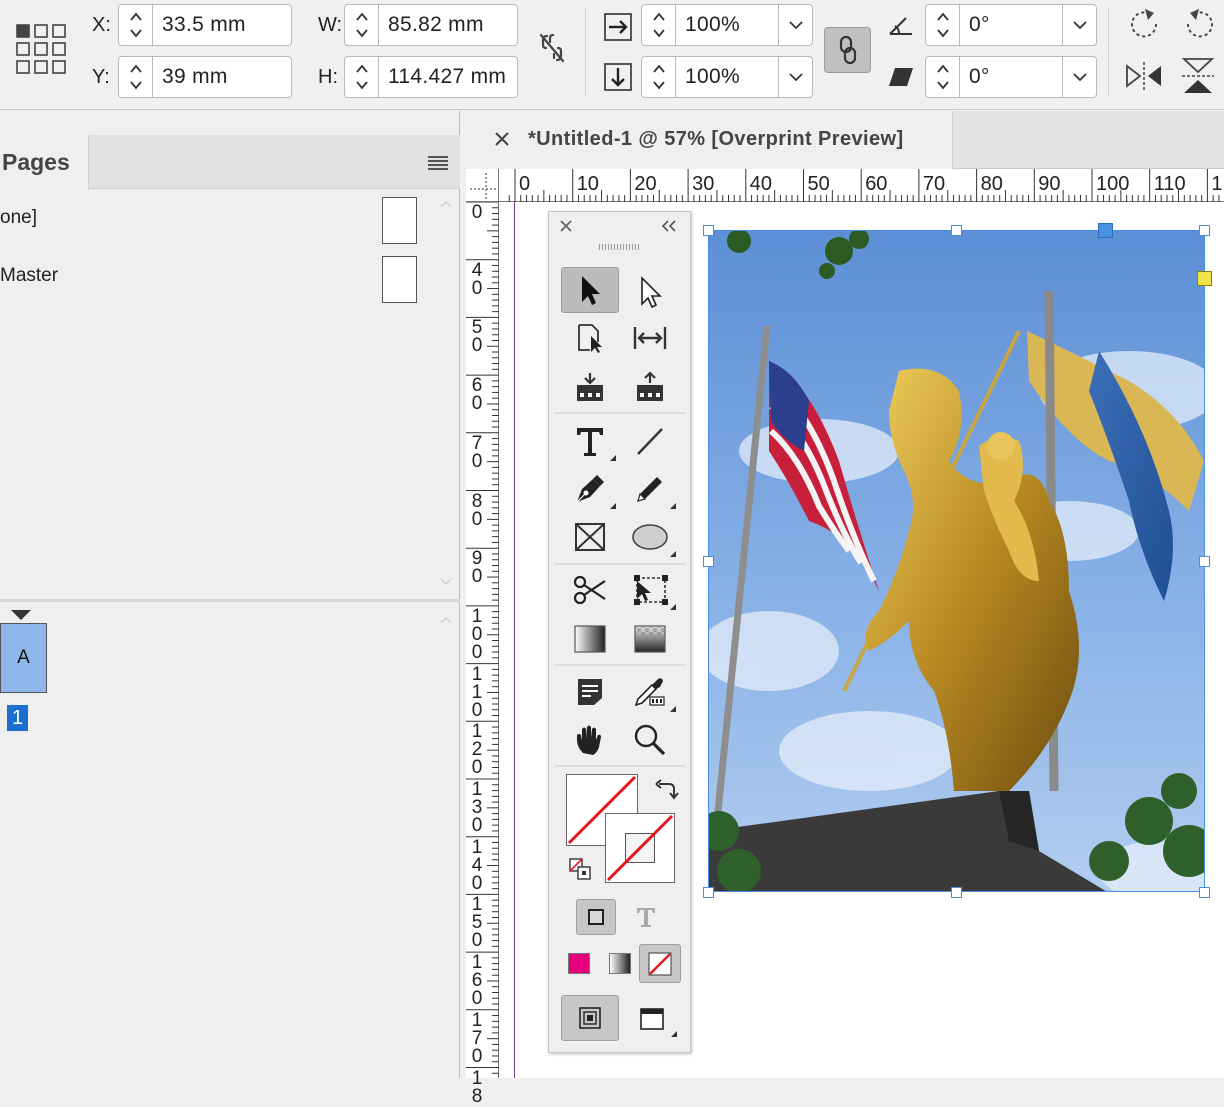 Image resolution: width=1224 pixels, height=1107 pixels. Describe the element at coordinates (590, 489) in the screenshot. I see `pen-tool` at that location.